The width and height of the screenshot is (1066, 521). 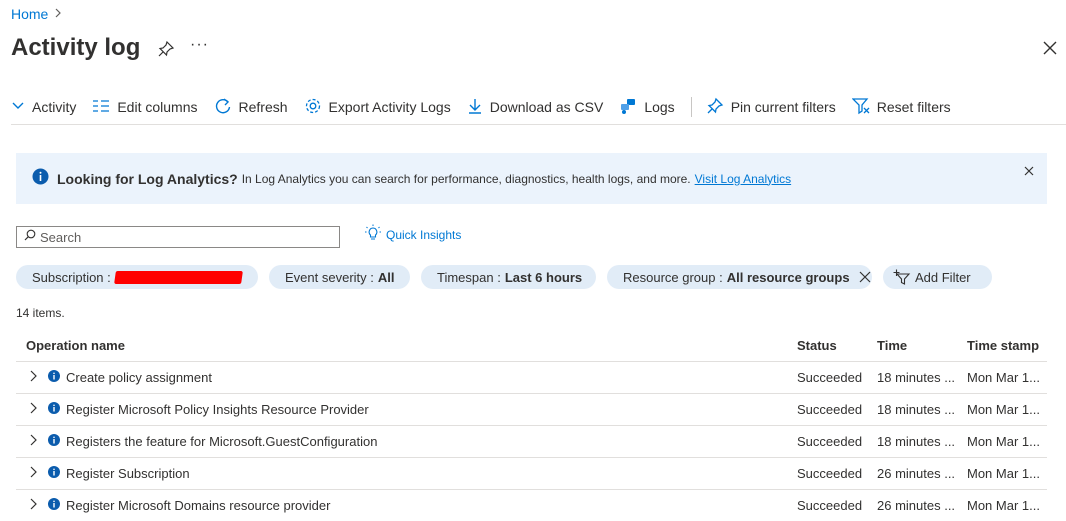 I want to click on refresh-button: Refresh, so click(x=251, y=107).